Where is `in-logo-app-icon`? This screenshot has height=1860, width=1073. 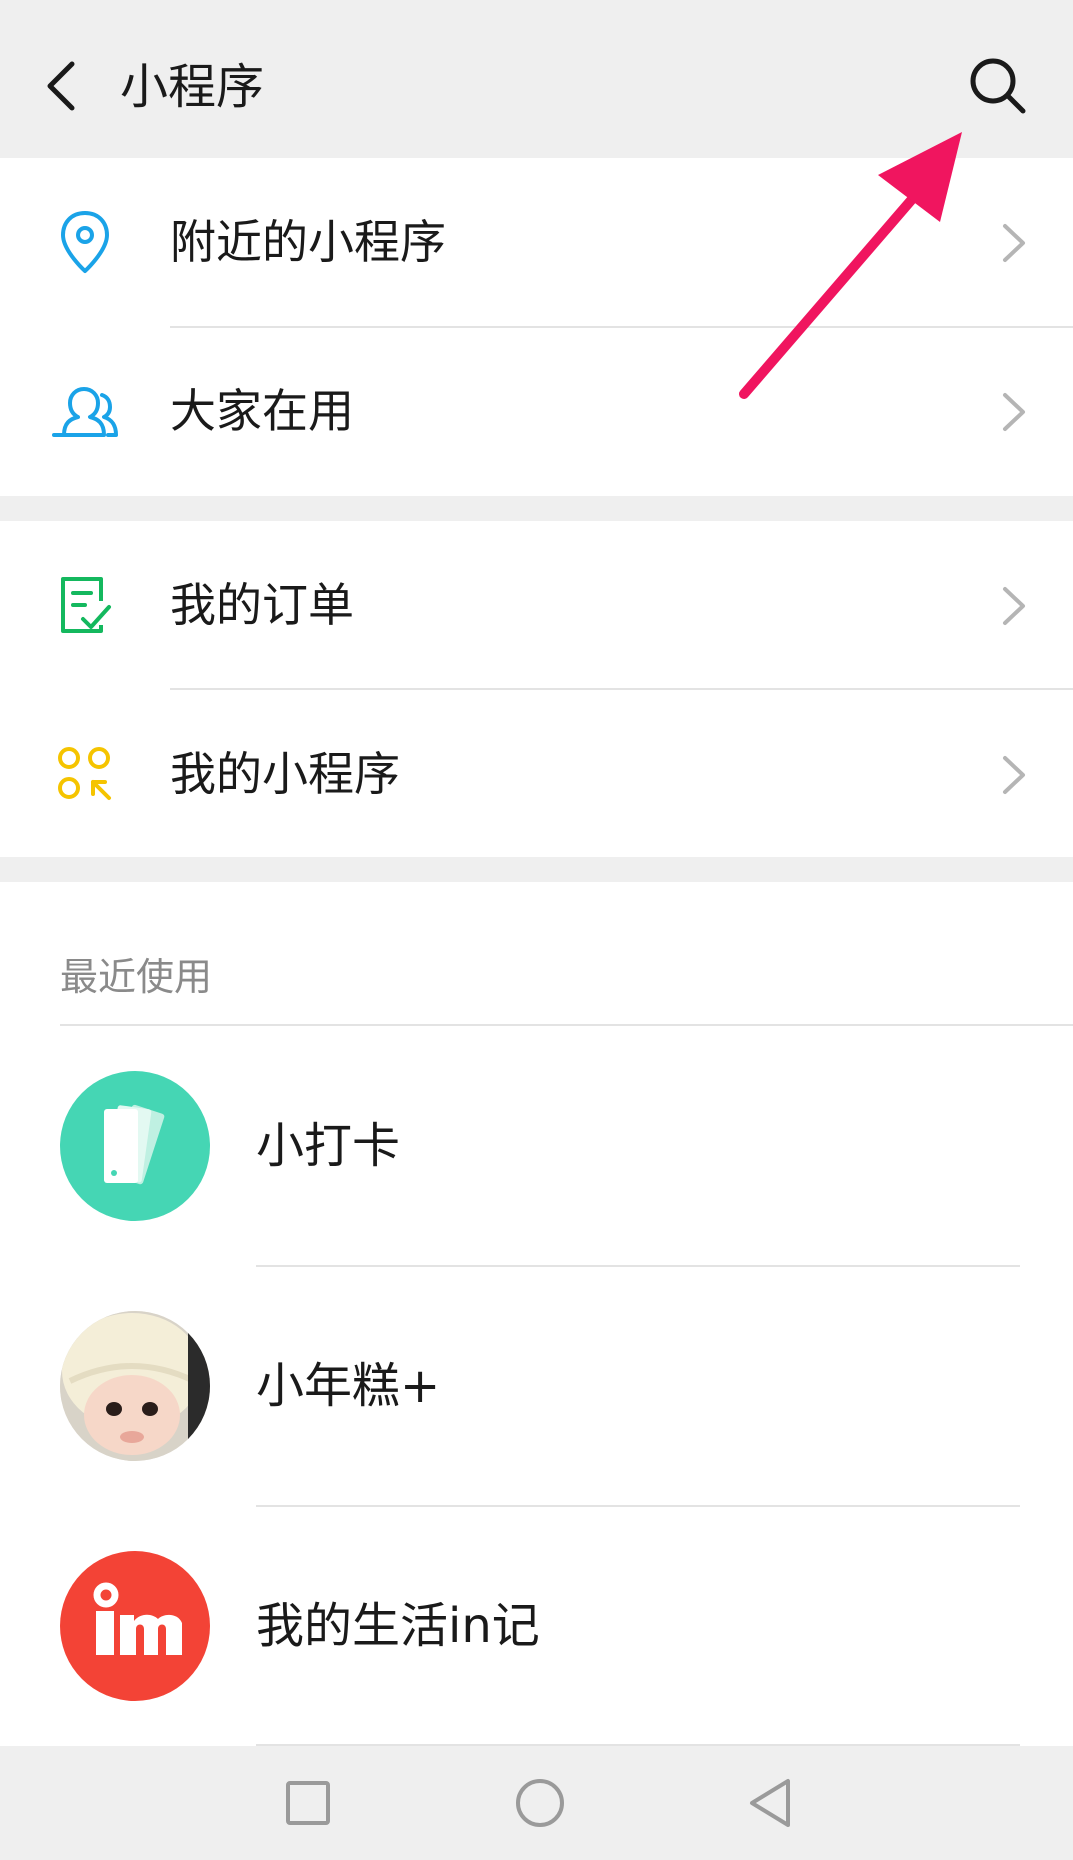 in-logo-app-icon is located at coordinates (135, 1626).